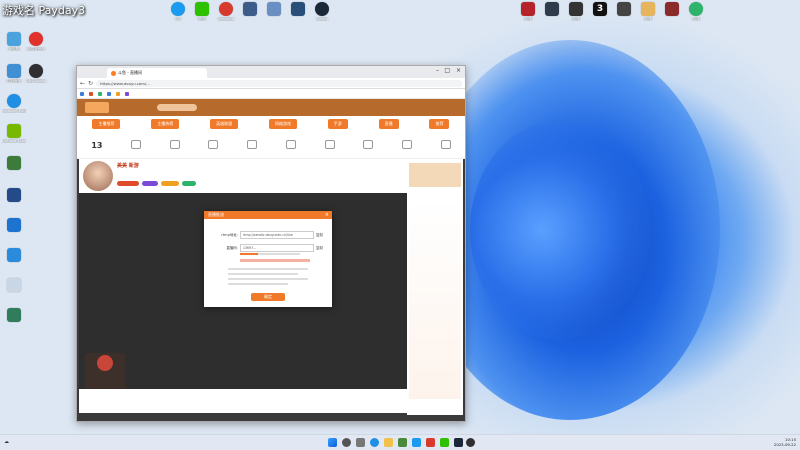  I want to click on category-tab: 推荐, so click(439, 124).